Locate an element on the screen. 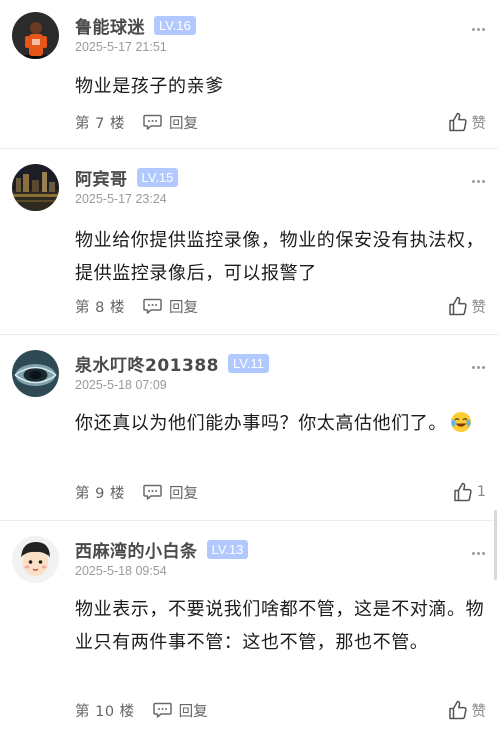  username: 鲁能球迷 is located at coordinates (110, 25).